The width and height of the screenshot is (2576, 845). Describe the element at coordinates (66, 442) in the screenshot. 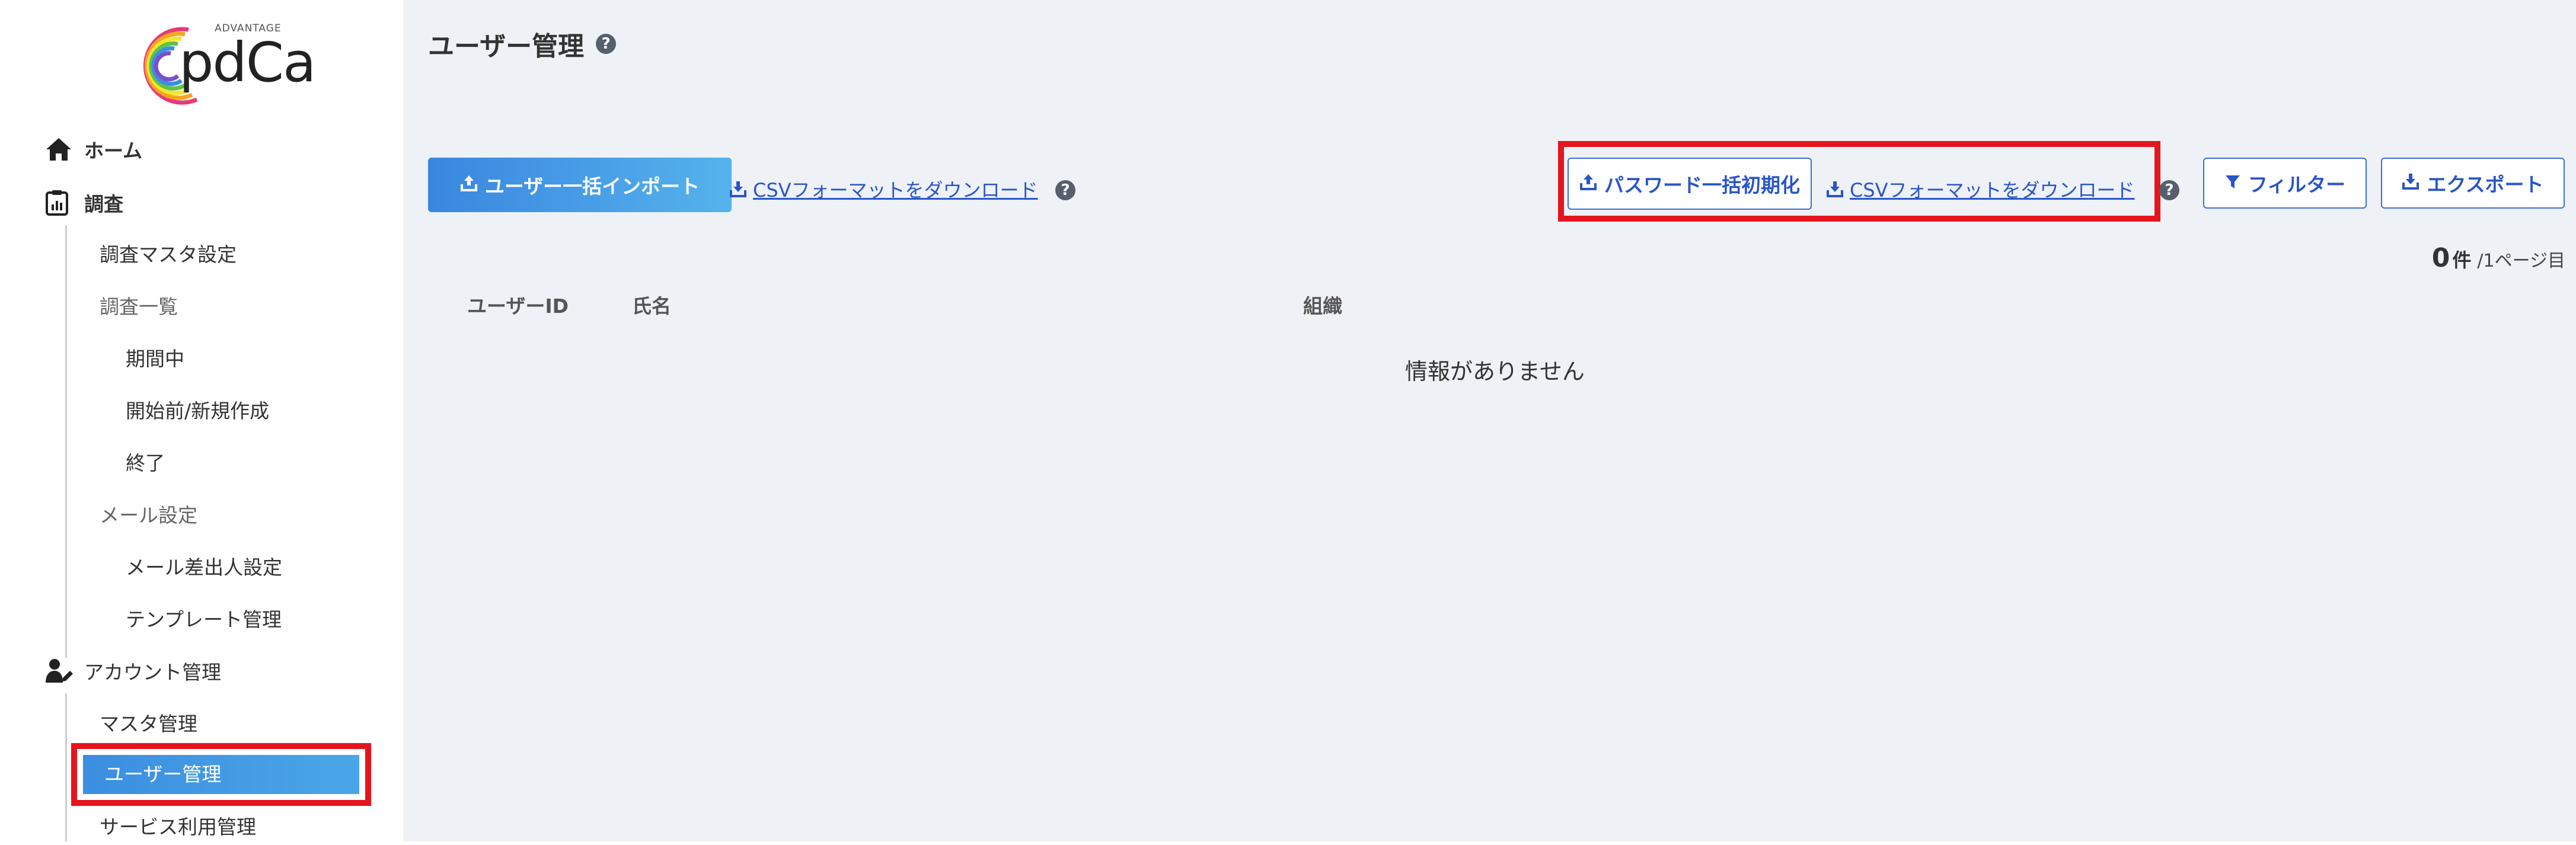

I see `survey-tree-line` at that location.